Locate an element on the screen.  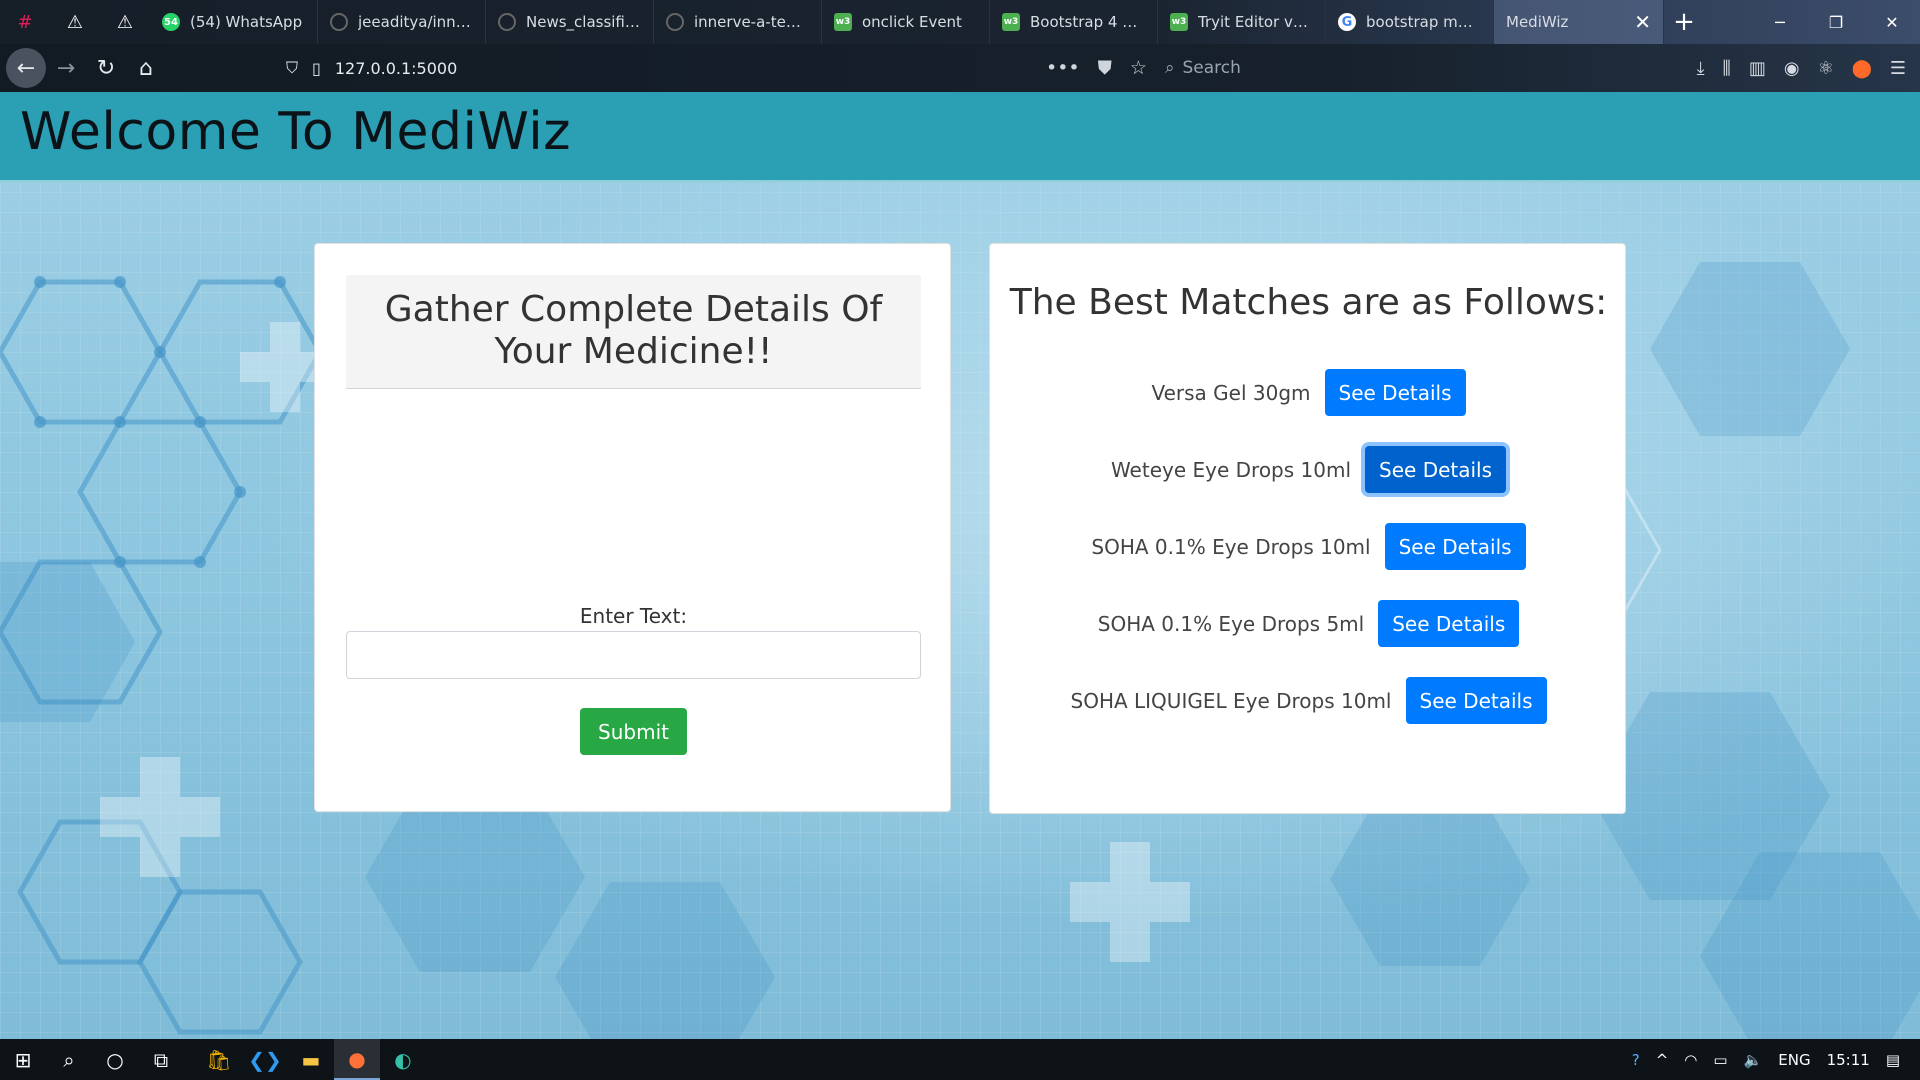
edge-app: ◐ is located at coordinates (403, 1059).